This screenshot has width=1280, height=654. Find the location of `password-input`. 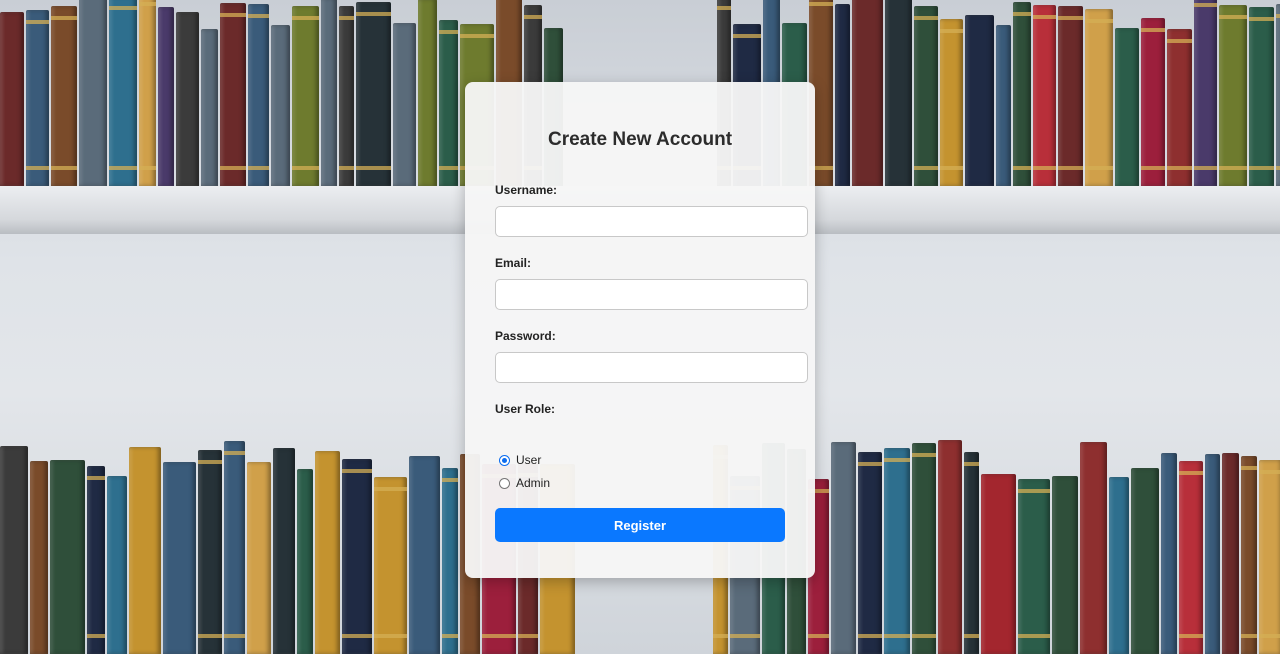

password-input is located at coordinates (651, 367).